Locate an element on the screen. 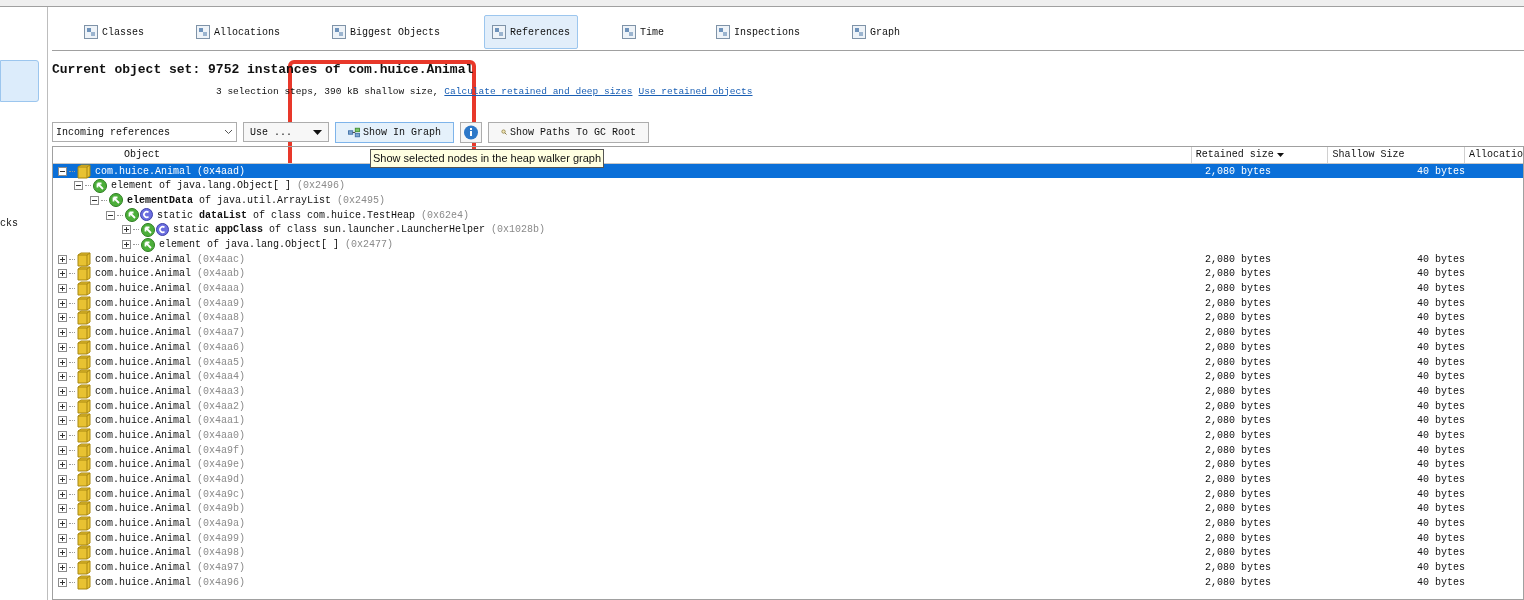  tree-row: com.huice.Animal (0x4aab) 2,080 bytes 40 bytes is located at coordinates (788, 274).